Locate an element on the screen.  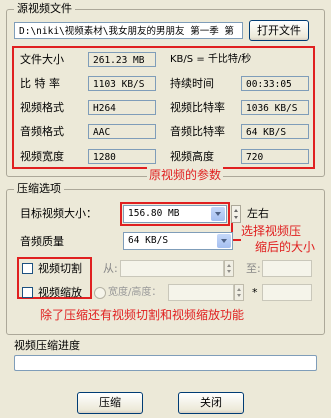
source-group-legend: 源视频文件 is located at coordinates (44, 8).